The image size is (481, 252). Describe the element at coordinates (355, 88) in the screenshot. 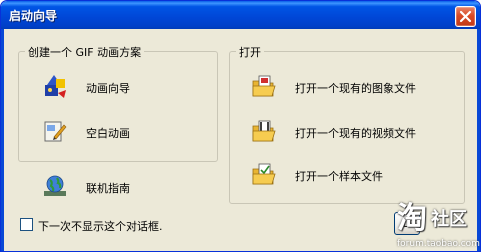

I see `open-image-label: 打开一个现有的图象文件` at that location.